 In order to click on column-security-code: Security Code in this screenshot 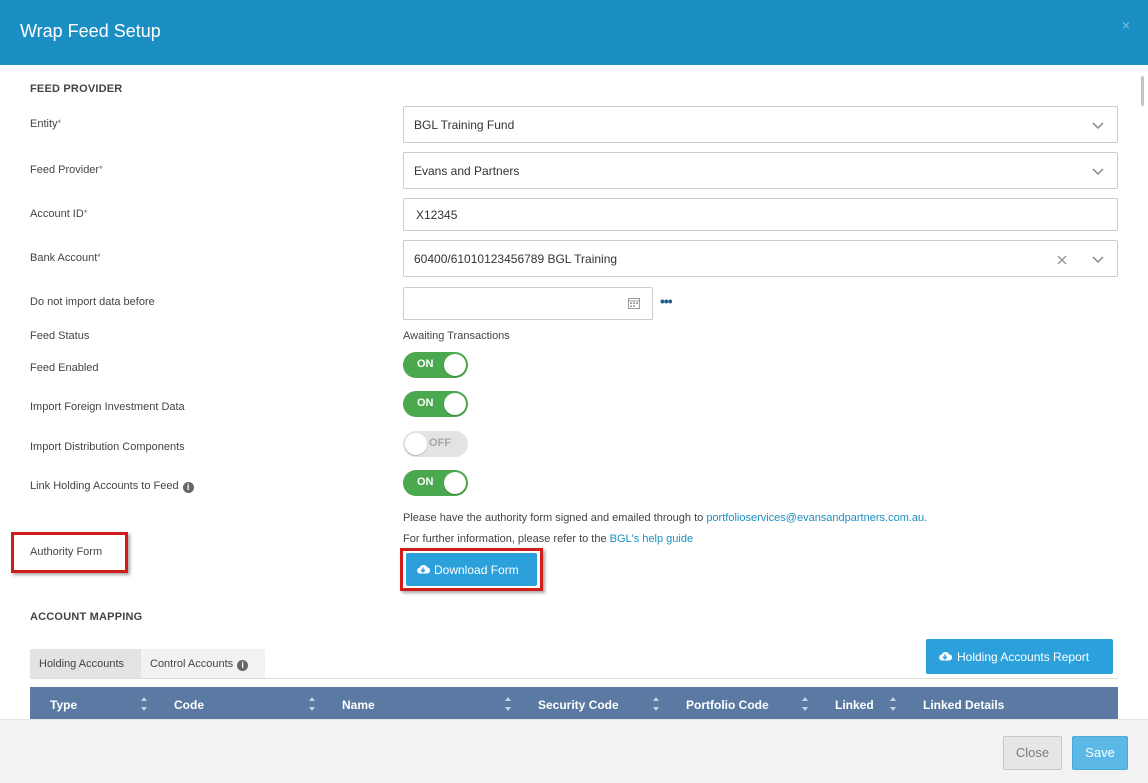, I will do `click(578, 705)`.